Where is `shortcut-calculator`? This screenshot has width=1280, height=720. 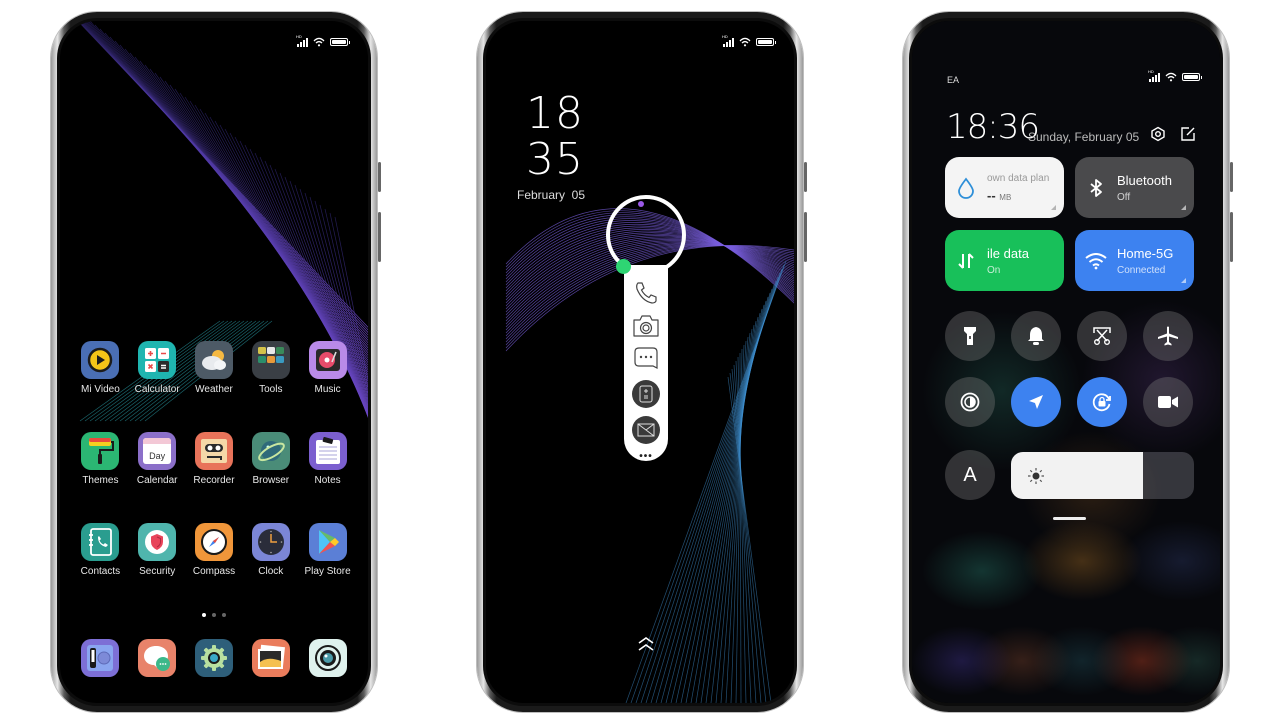
shortcut-calculator is located at coordinates (646, 394).